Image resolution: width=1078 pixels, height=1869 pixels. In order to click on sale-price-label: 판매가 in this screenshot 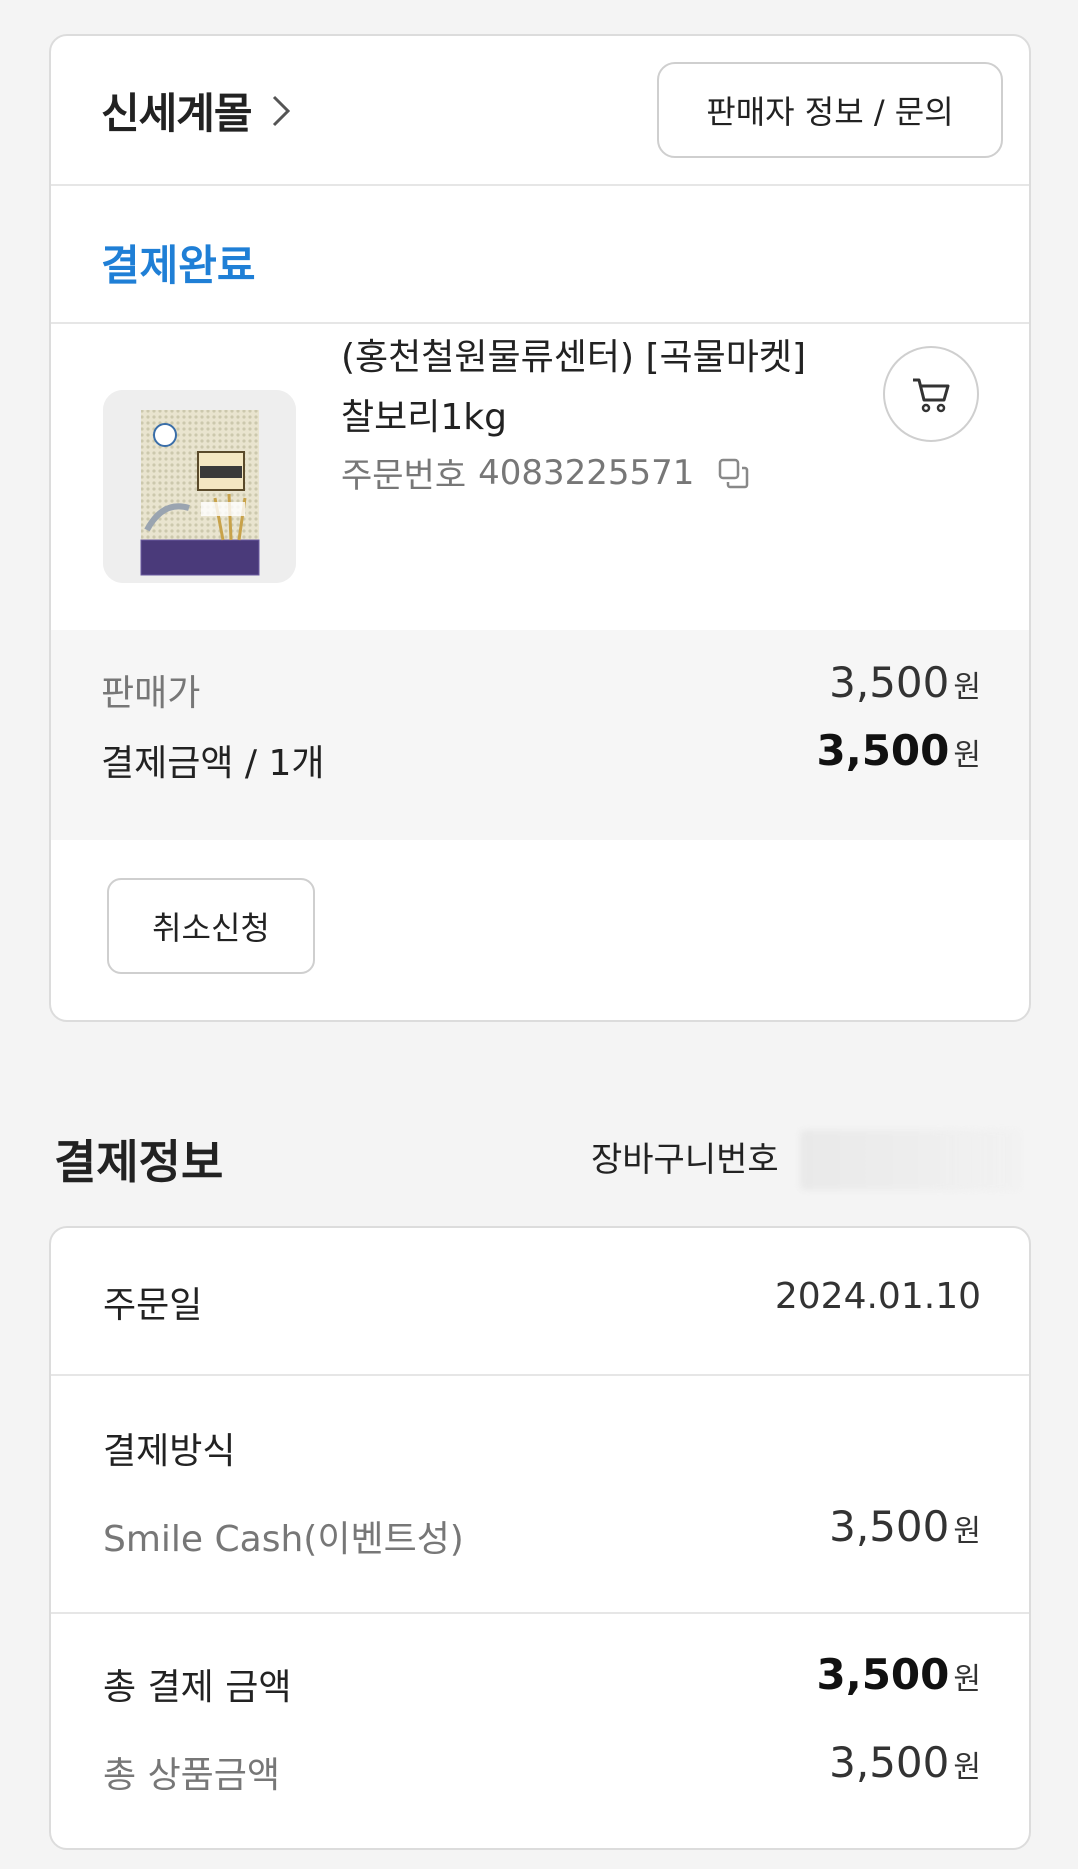, I will do `click(151, 693)`.